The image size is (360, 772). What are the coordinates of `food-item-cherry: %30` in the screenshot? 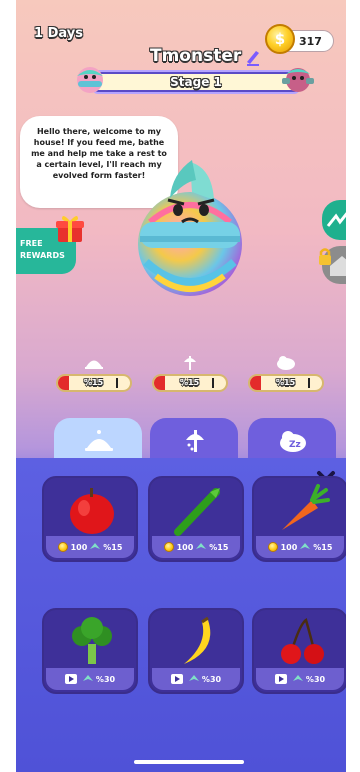 It's located at (299, 651).